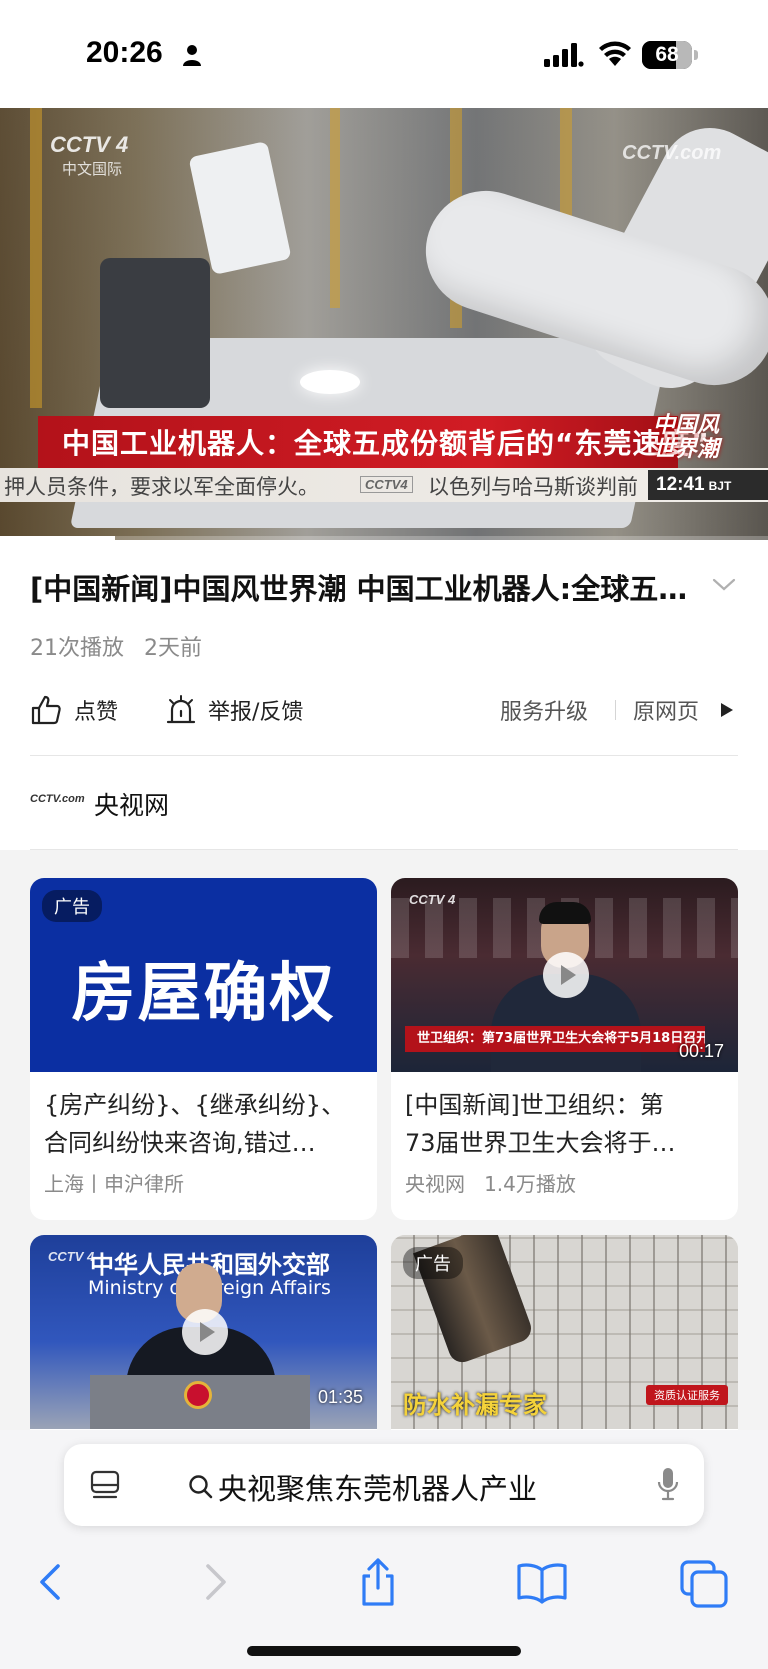  I want to click on card-title-line: [中国新闻]世卫组织：第, so click(534, 1105).